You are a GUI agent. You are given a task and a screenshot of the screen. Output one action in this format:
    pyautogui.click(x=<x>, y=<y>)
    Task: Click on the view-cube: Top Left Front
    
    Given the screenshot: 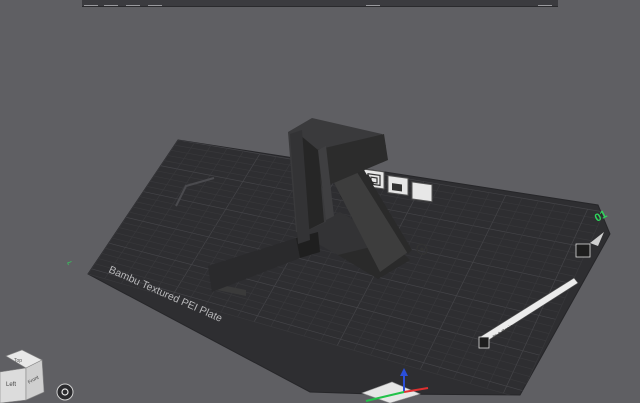 What is the action you would take?
    pyautogui.click(x=22, y=376)
    